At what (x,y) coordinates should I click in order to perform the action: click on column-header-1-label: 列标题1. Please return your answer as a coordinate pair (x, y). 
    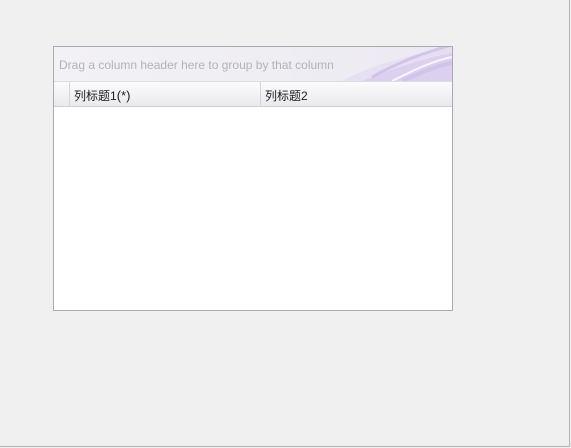
    Looking at the image, I should click on (95, 96).